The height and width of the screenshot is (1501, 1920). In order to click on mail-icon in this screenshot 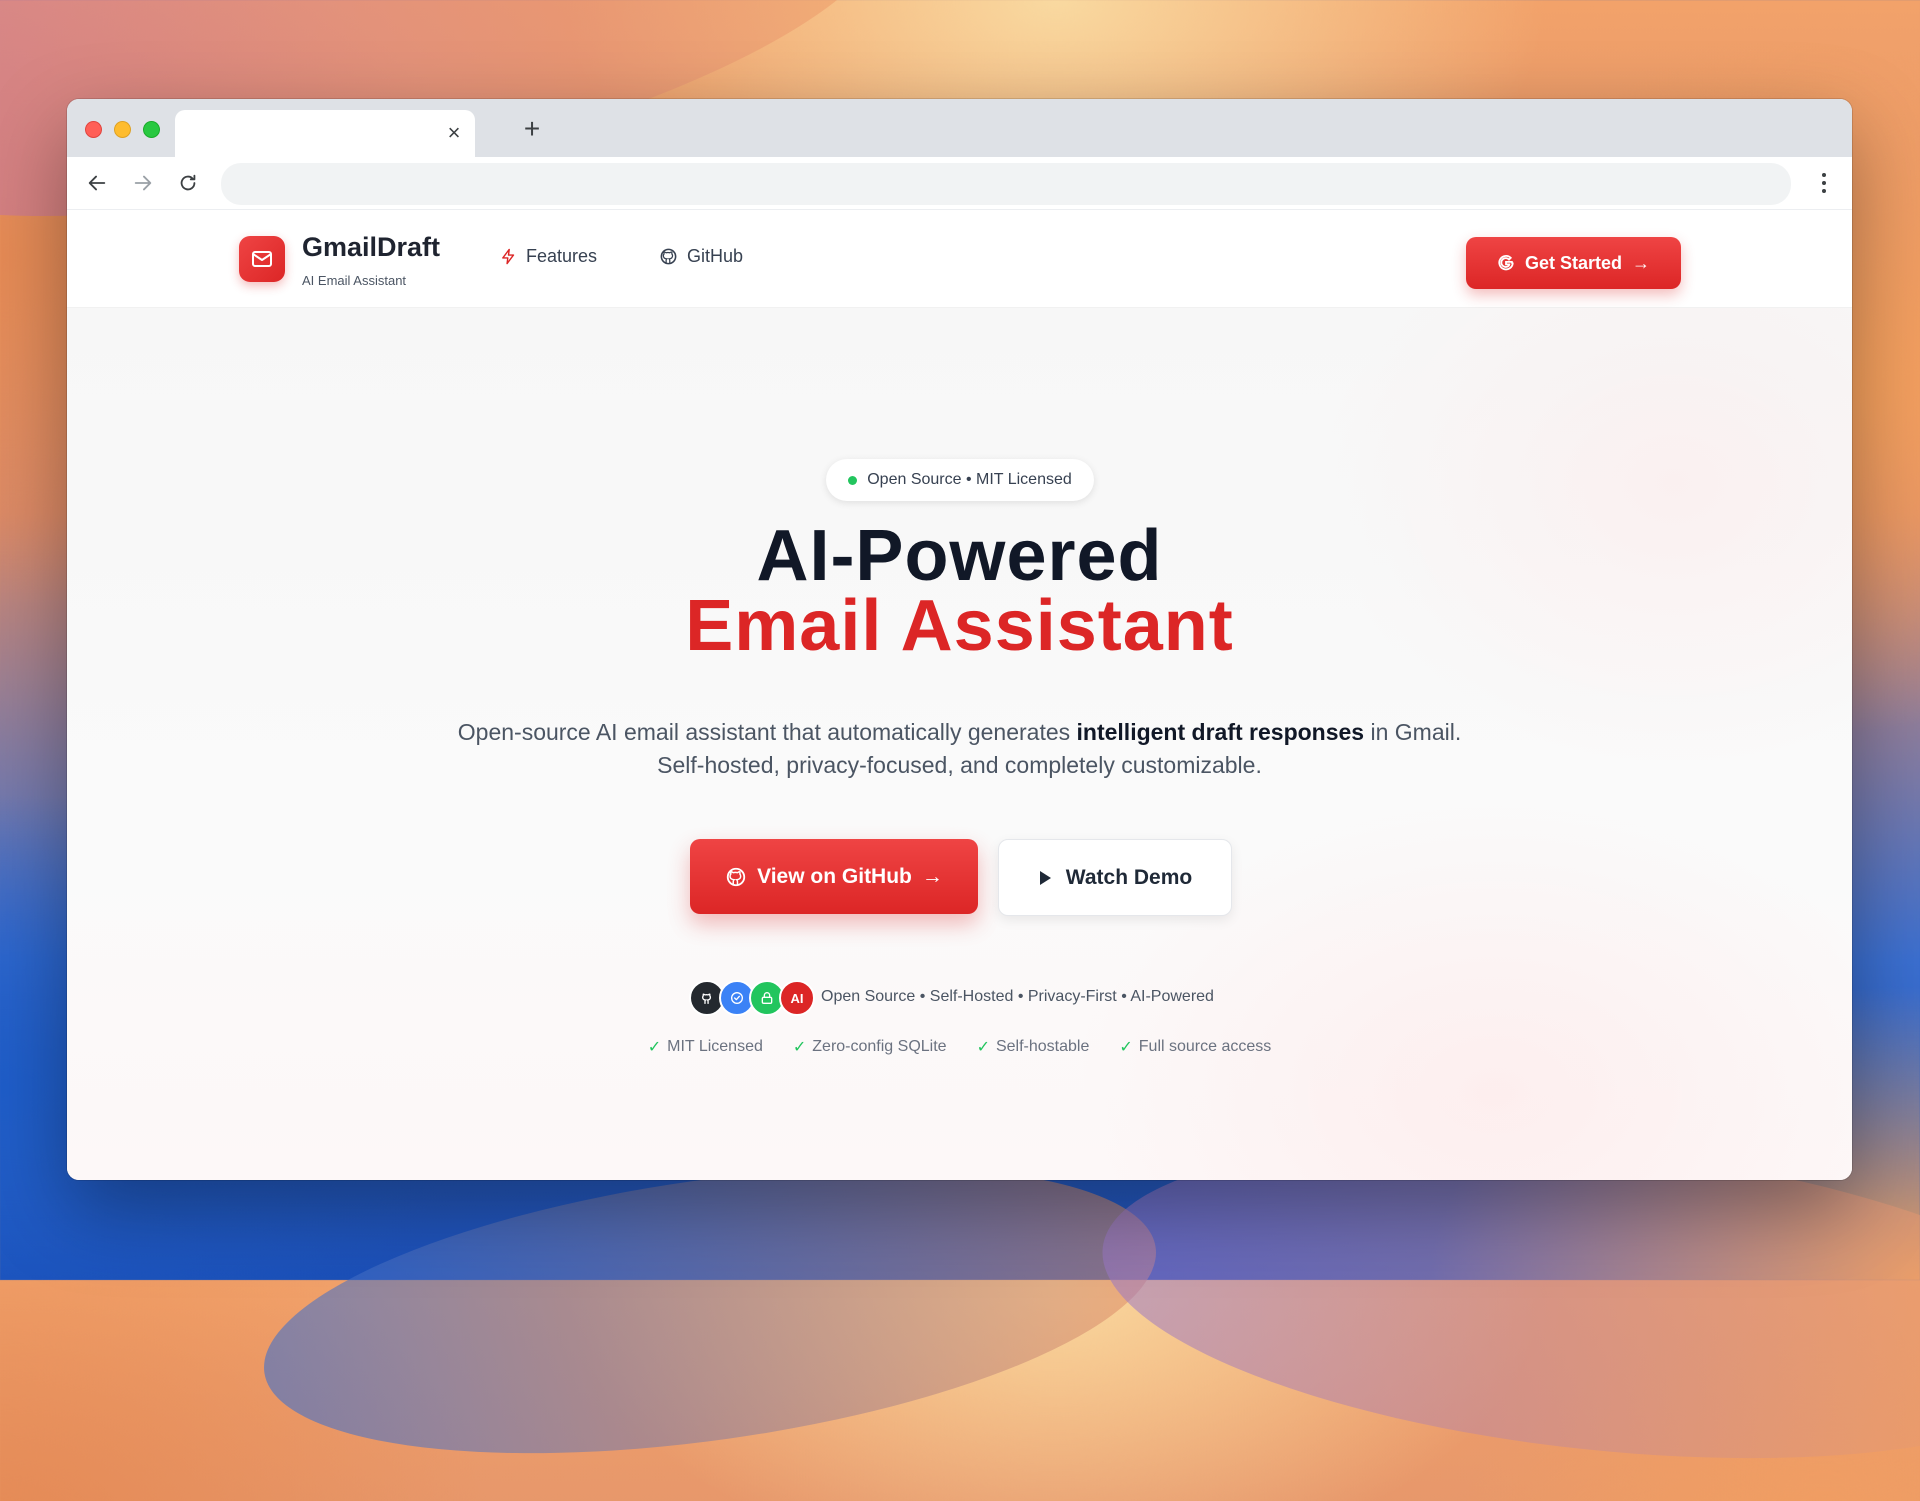, I will do `click(262, 259)`.